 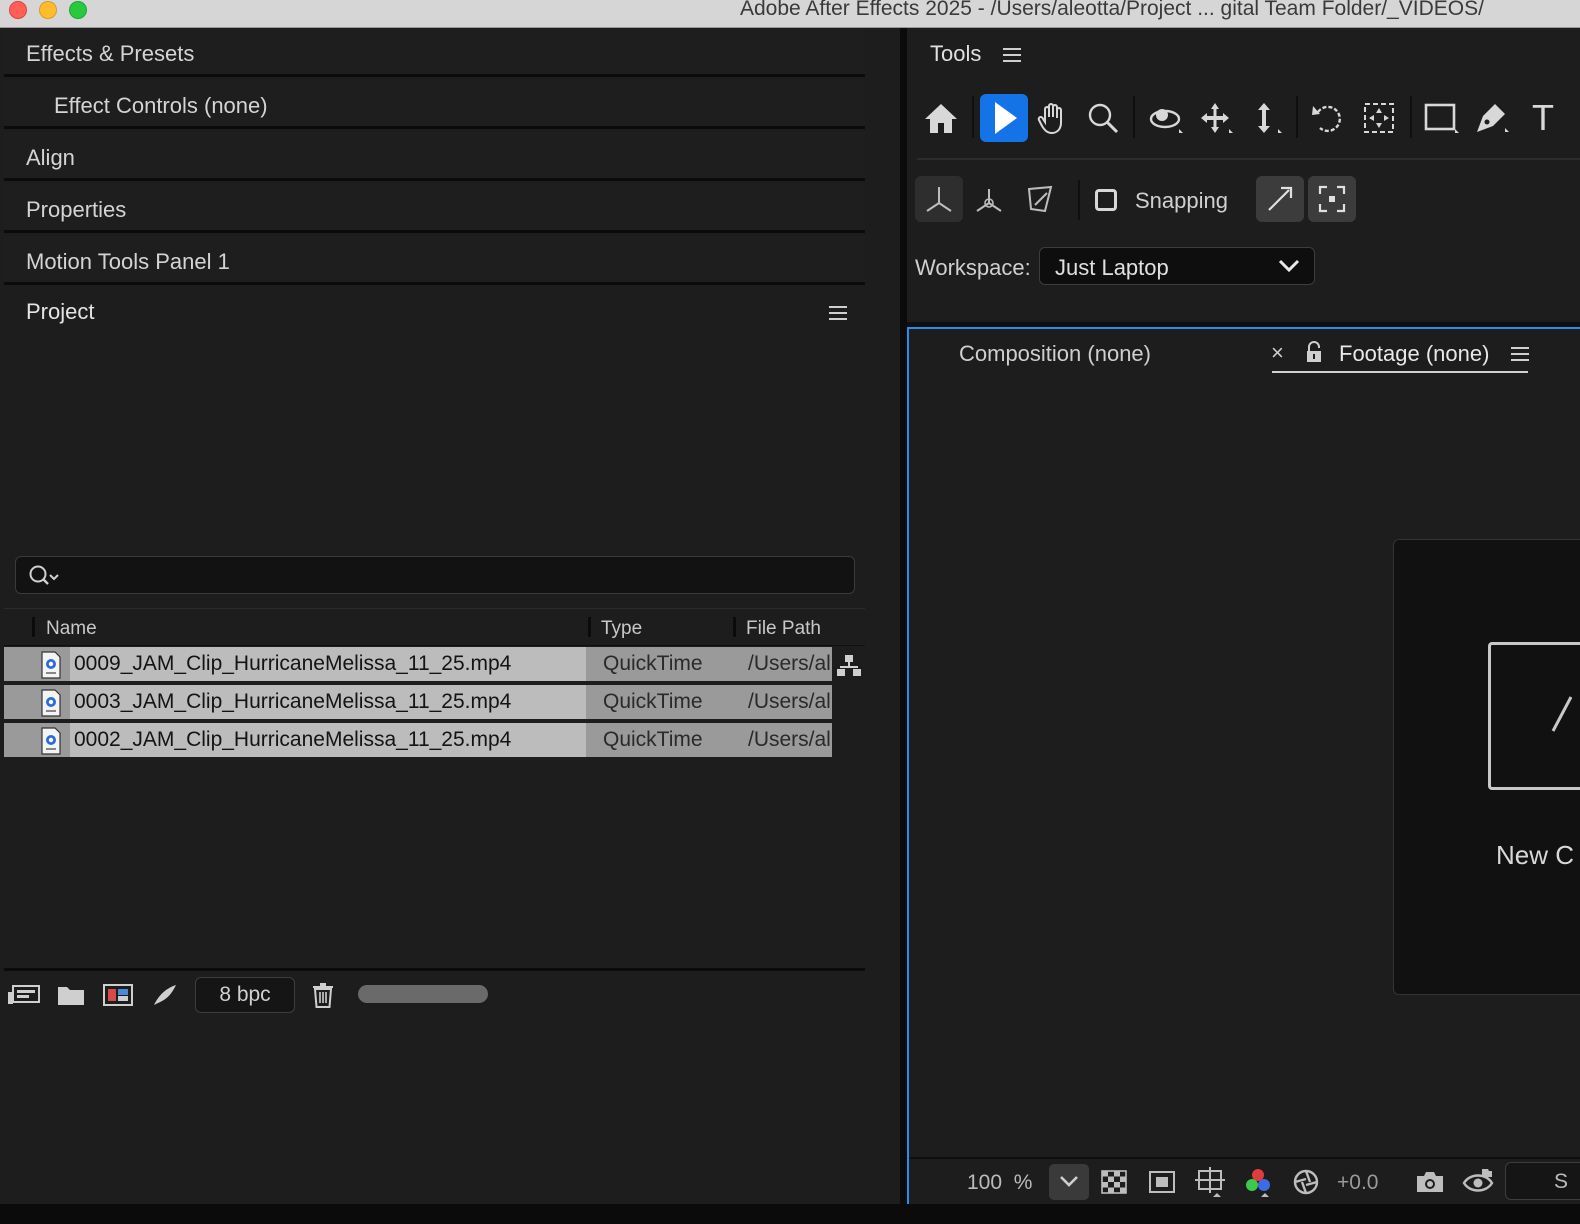 I want to click on new-folder-icon, so click(x=71, y=995).